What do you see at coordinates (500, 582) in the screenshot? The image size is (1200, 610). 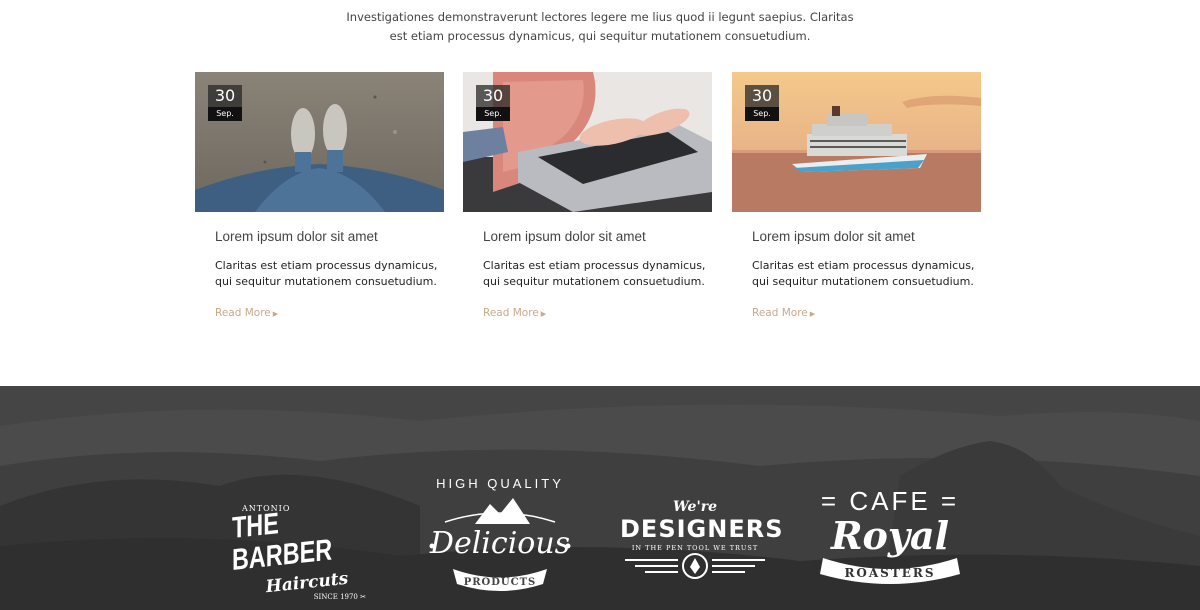 I see `logo-delicious-banner: PRODUCTS` at bounding box center [500, 582].